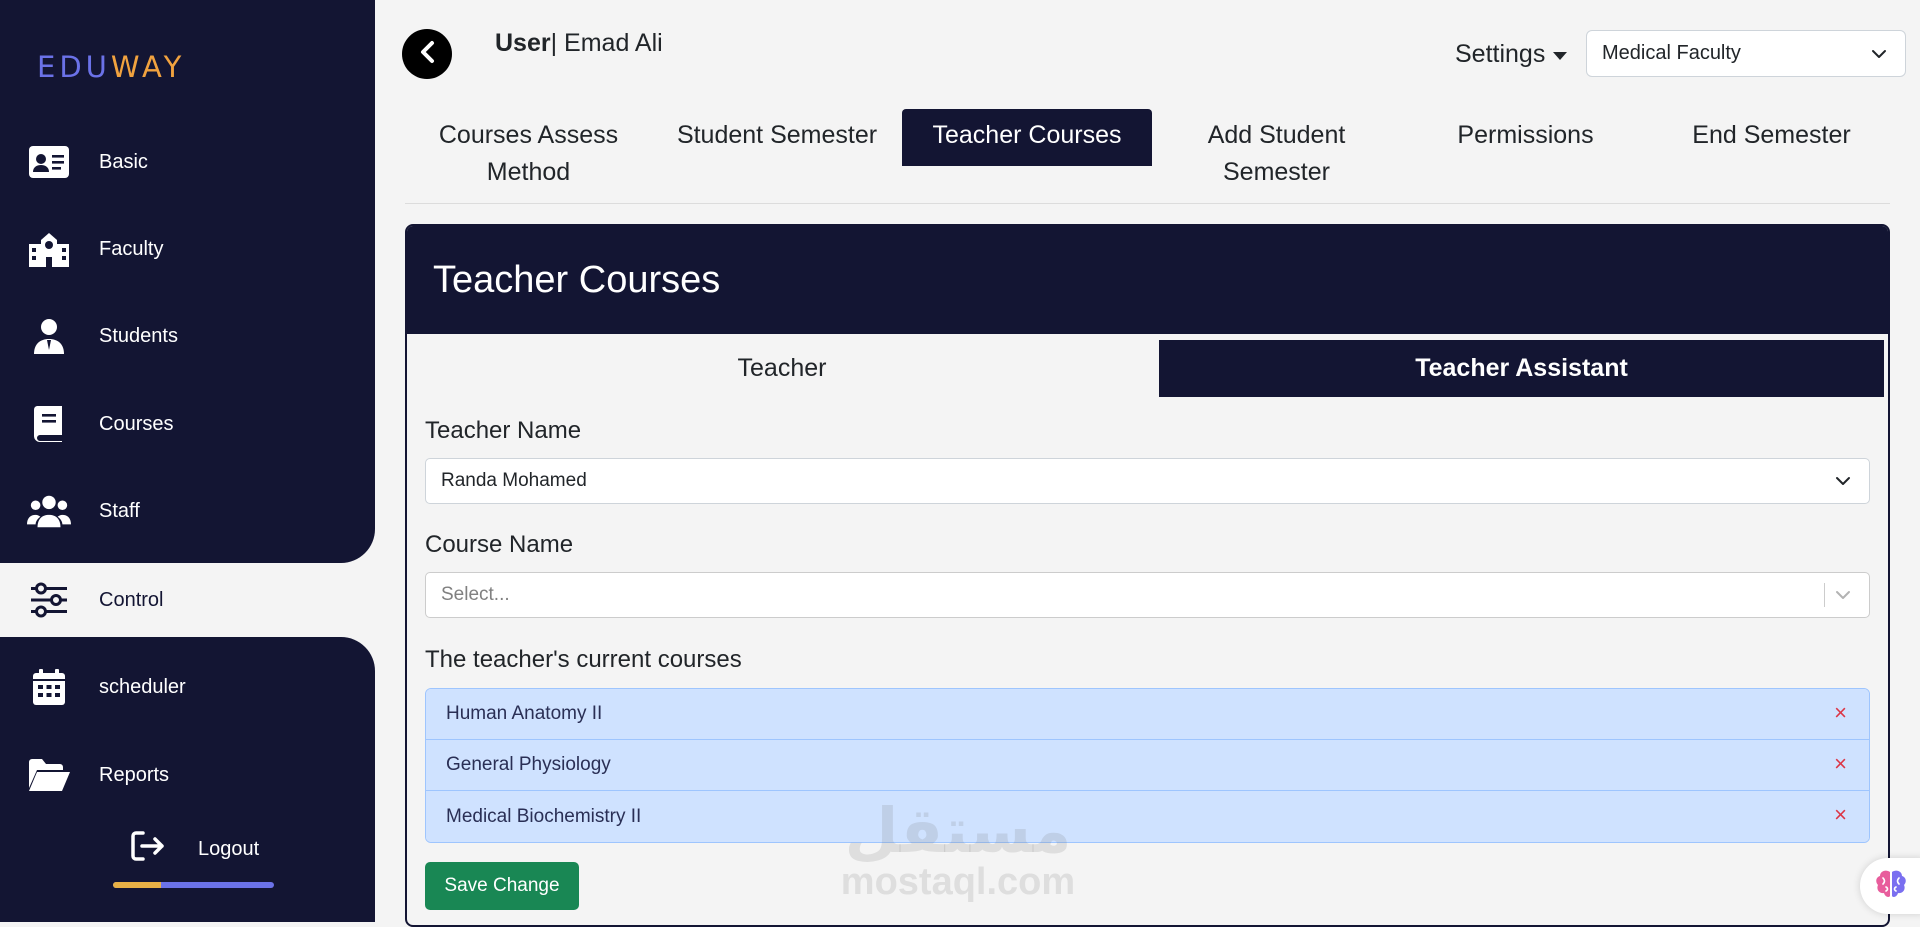 The width and height of the screenshot is (1920, 927). Describe the element at coordinates (187, 511) in the screenshot. I see `sidebar-item-staff: Staff` at that location.